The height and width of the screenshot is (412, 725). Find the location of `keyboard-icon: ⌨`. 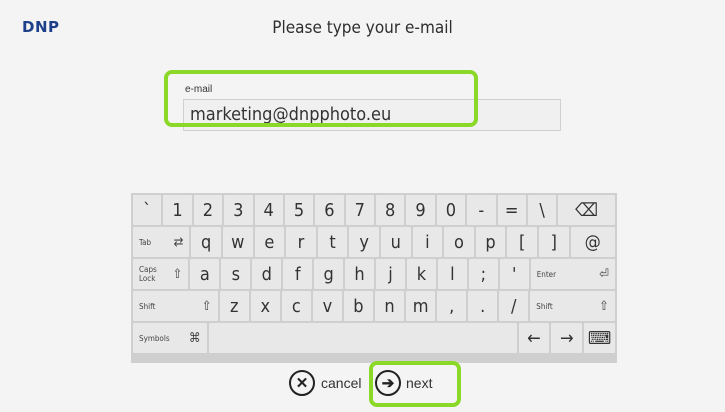

keyboard-icon: ⌨ is located at coordinates (599, 338).